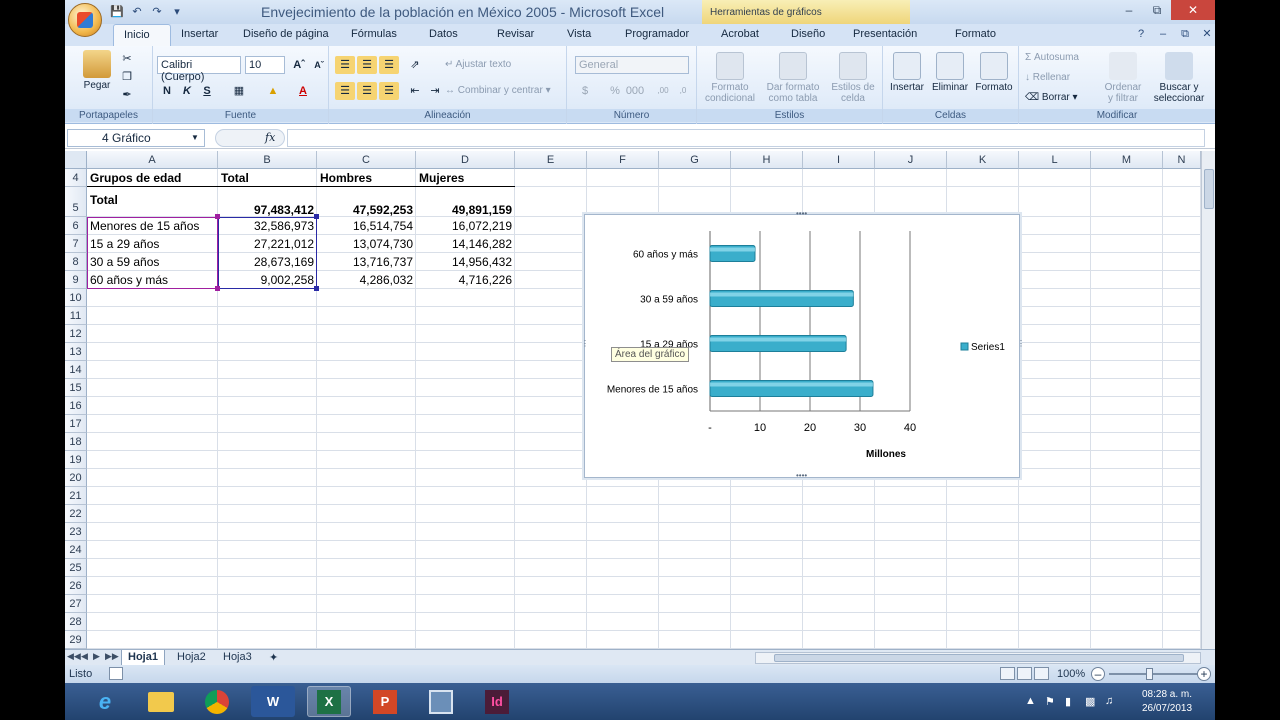 This screenshot has height=720, width=1280. What do you see at coordinates (76, 406) in the screenshot?
I see `row-header-16: 16` at bounding box center [76, 406].